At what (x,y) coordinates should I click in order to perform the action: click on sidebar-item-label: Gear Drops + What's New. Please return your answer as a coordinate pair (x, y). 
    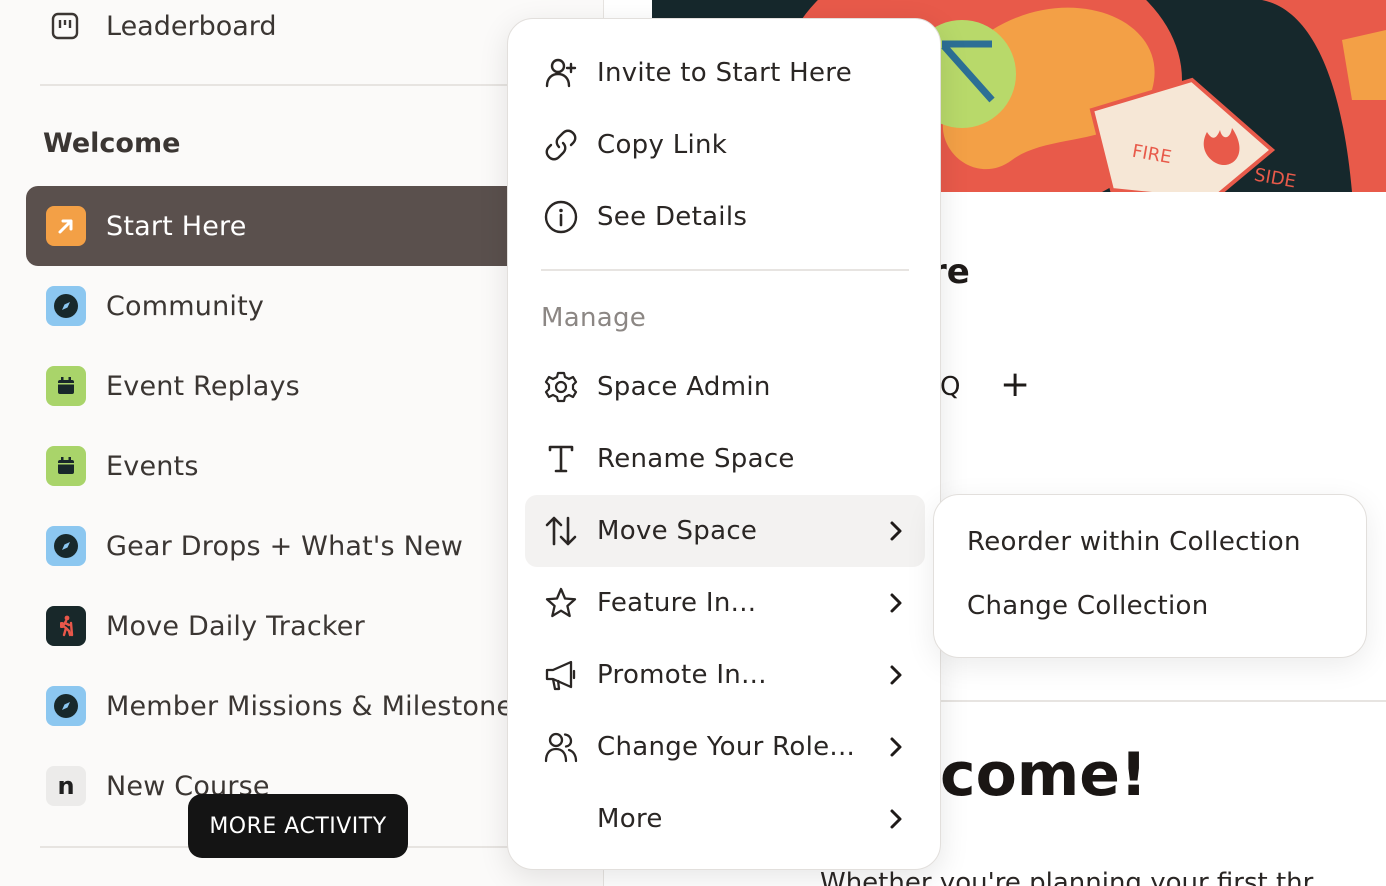
    Looking at the image, I should click on (285, 546).